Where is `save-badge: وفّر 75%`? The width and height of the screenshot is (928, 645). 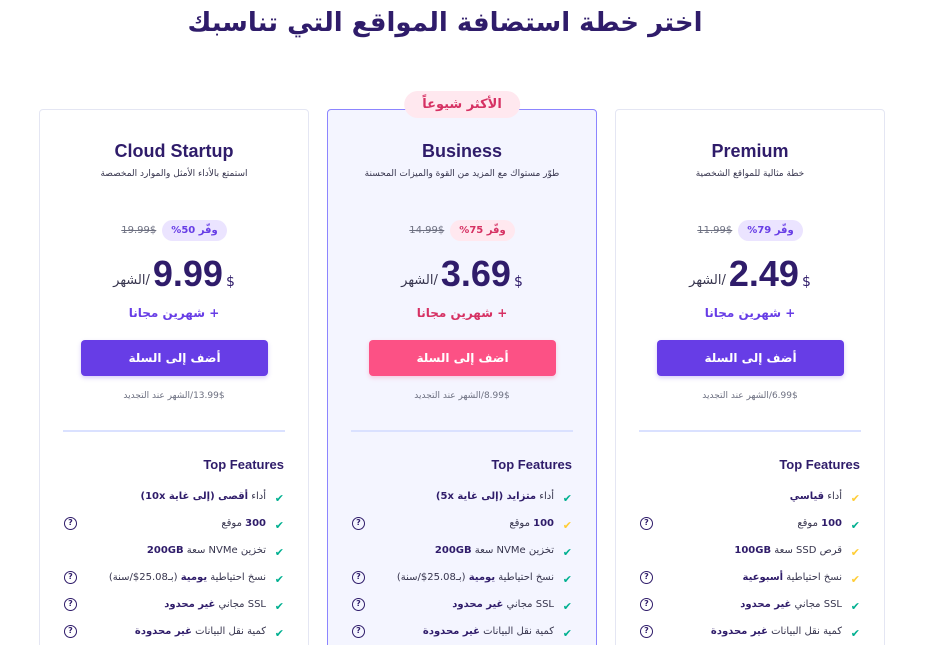 save-badge: وفّر 75% is located at coordinates (482, 230).